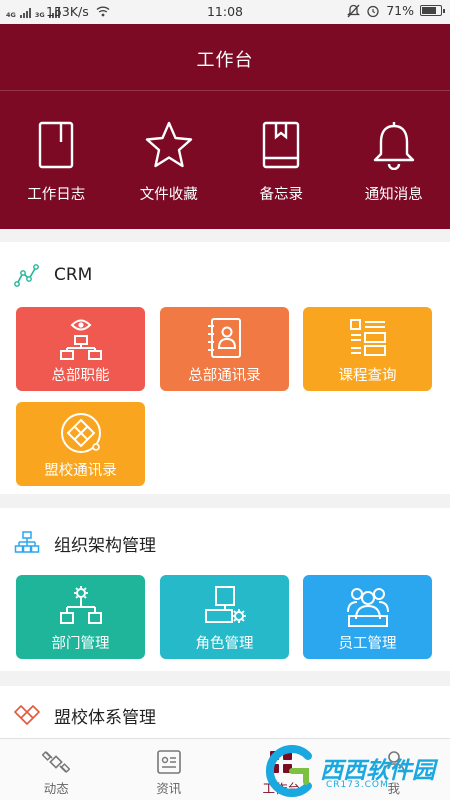 The image size is (450, 800). I want to click on tile-department-management-label: 部门管理, so click(80, 644).